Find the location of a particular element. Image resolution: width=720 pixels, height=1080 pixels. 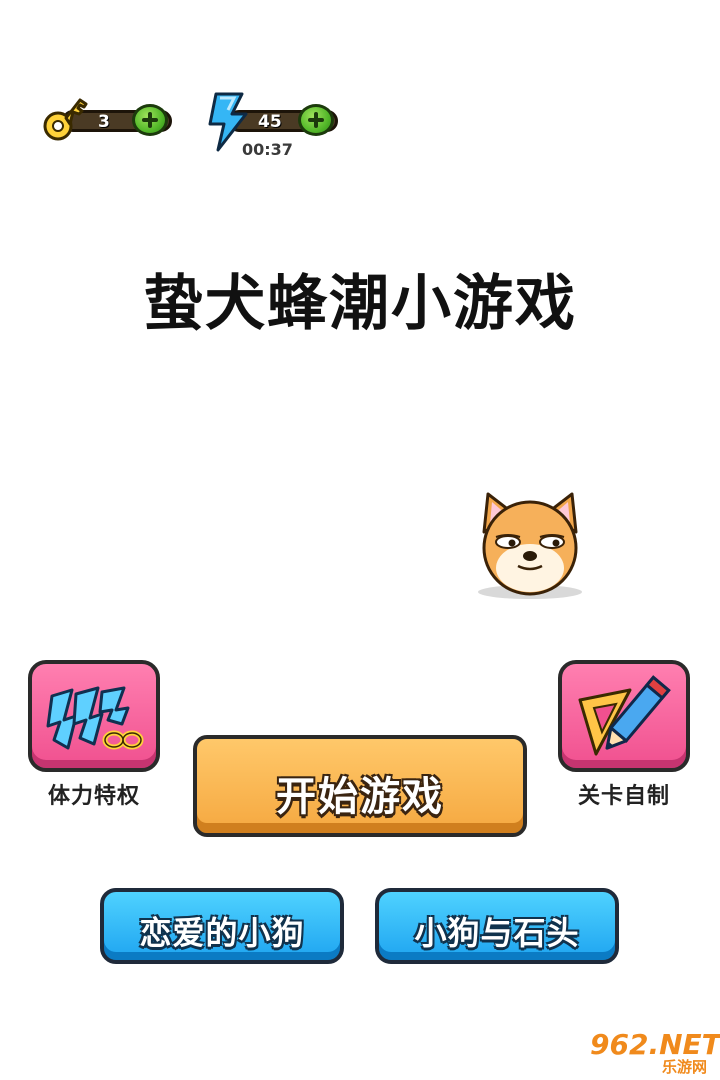

dog-and-stone-label: 小狗与石头 is located at coordinates (497, 933).